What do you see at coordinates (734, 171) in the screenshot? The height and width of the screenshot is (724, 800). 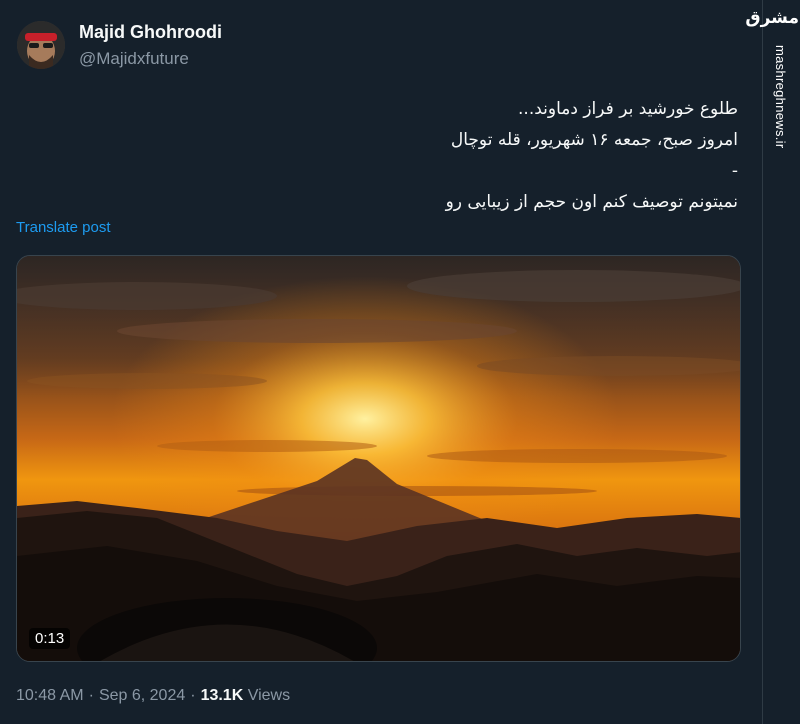 I see `tweet-line: -` at bounding box center [734, 171].